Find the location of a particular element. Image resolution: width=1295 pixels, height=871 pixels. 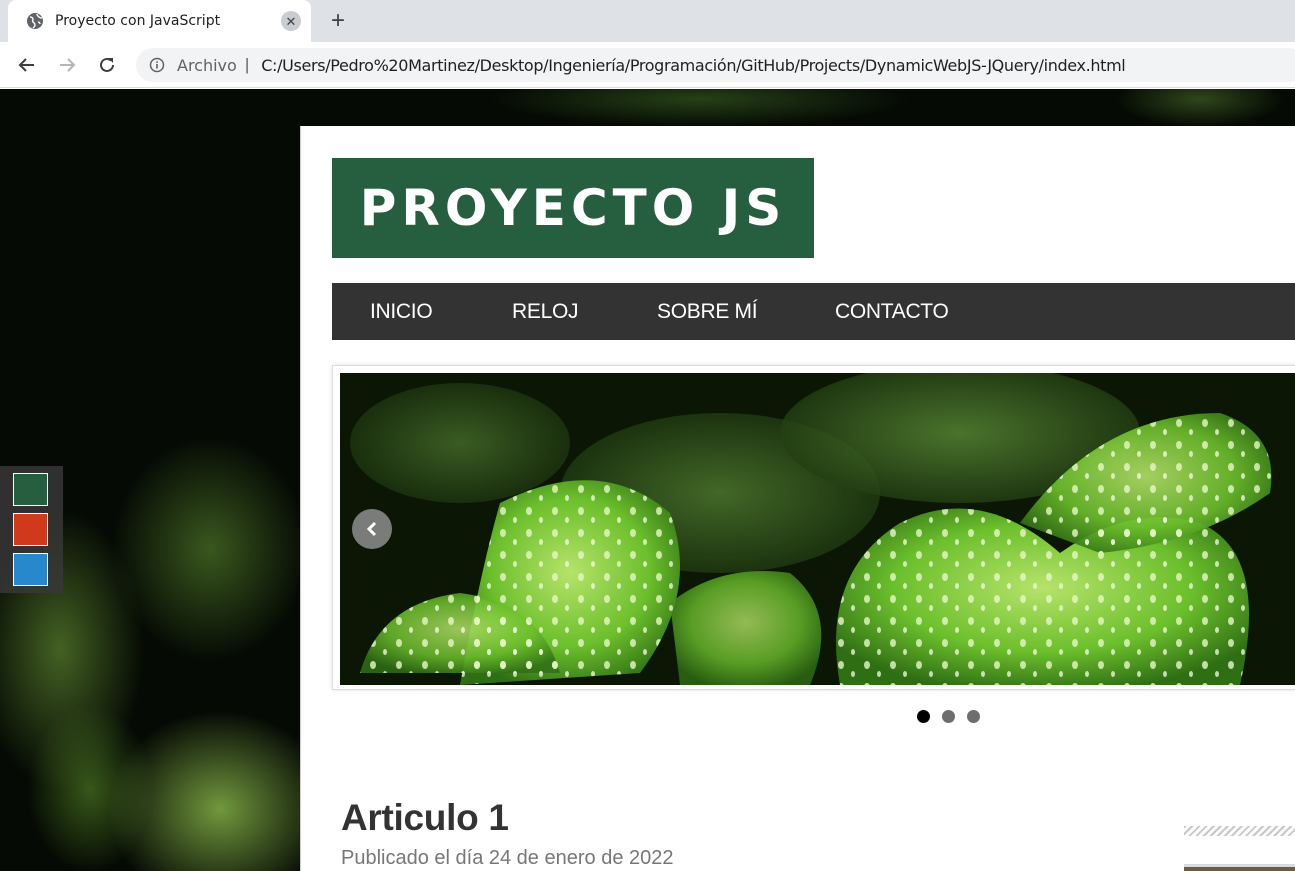

scheme-chip: Archivo is located at coordinates (207, 65).